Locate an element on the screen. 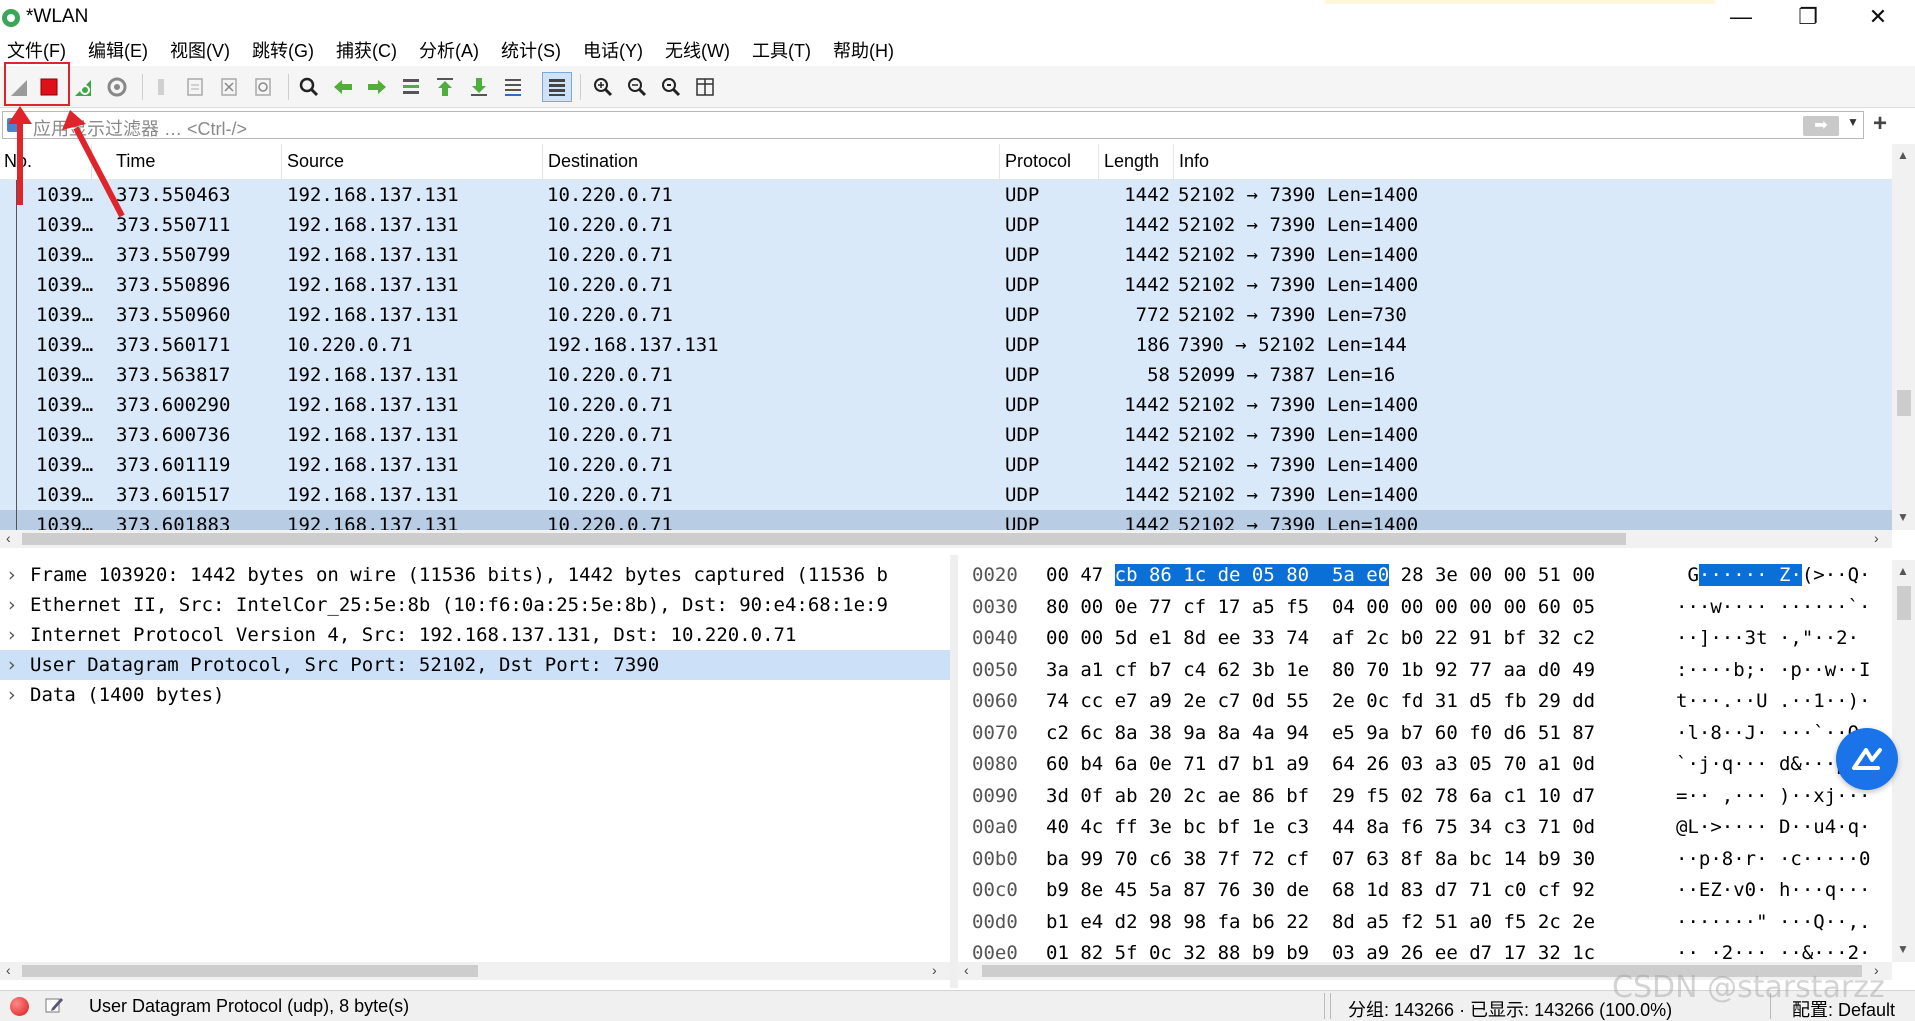 This screenshot has width=1915, height=1021. details-horizontal-scrollbar: ‹ › is located at coordinates (475, 971).